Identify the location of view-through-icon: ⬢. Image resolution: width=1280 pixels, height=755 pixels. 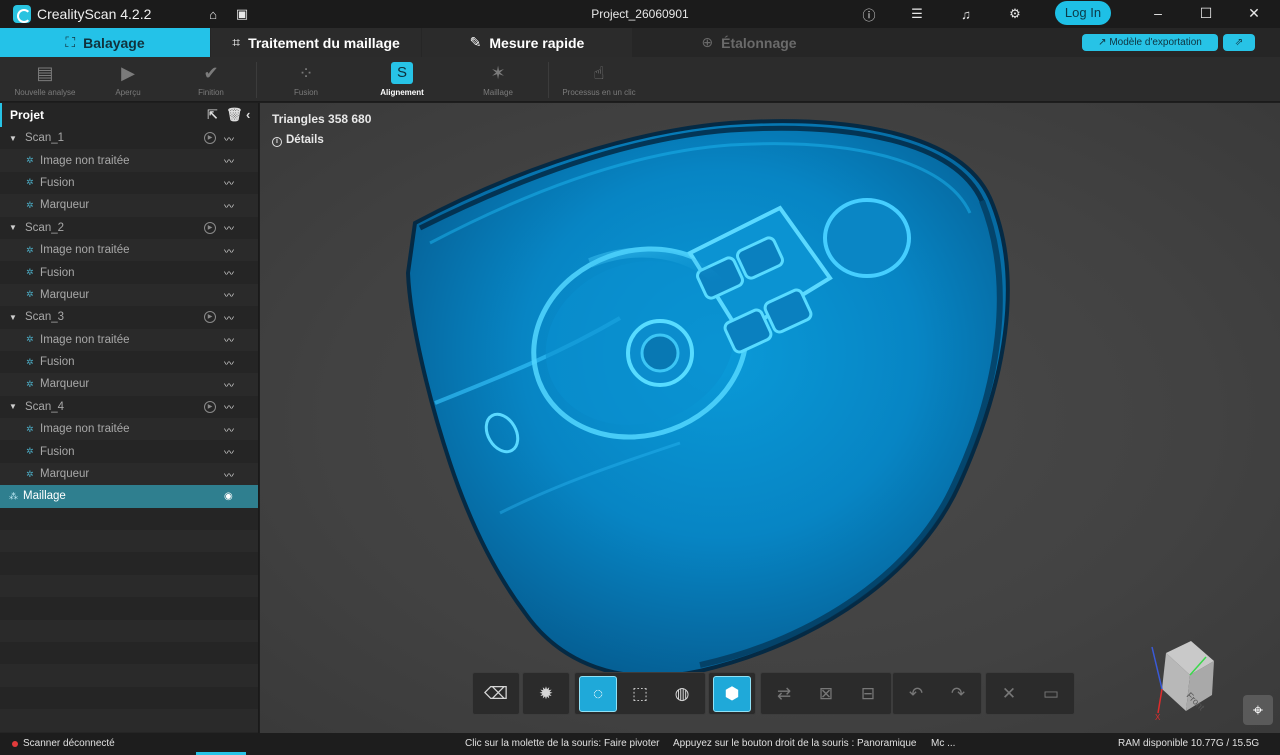
(732, 693).